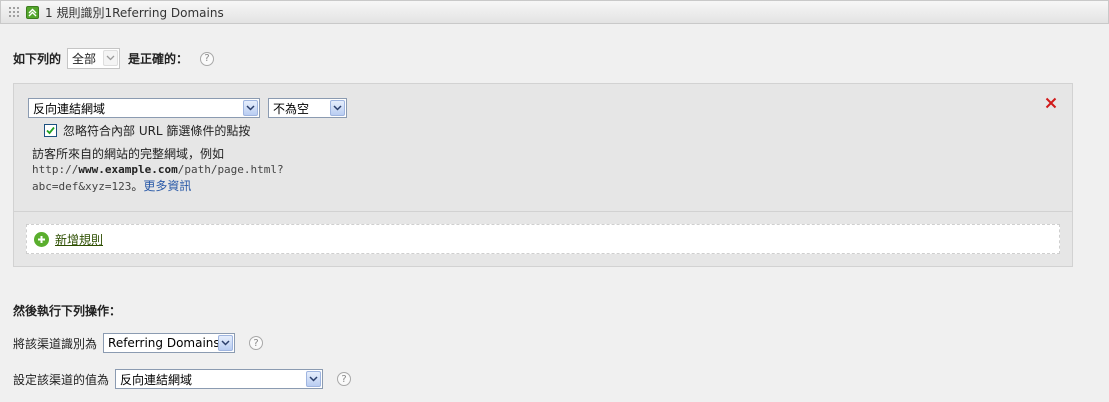  I want to click on delete-rule-icon, so click(1051, 103).